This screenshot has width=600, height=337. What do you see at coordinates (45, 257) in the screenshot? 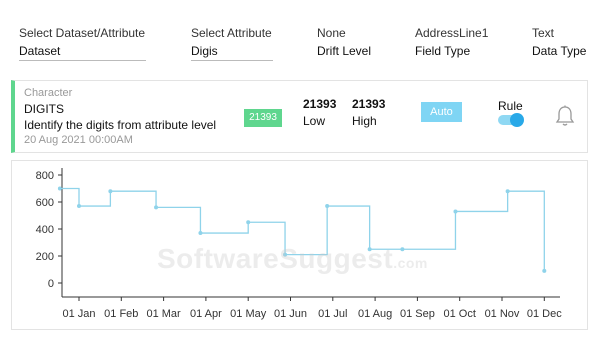
I see `y-tick-label: 200` at bounding box center [45, 257].